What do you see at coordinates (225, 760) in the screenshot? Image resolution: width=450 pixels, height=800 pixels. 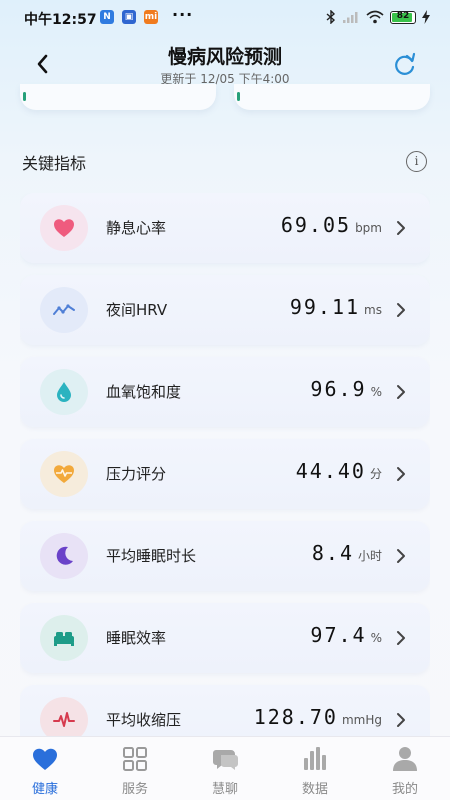 I see `chat-icon` at bounding box center [225, 760].